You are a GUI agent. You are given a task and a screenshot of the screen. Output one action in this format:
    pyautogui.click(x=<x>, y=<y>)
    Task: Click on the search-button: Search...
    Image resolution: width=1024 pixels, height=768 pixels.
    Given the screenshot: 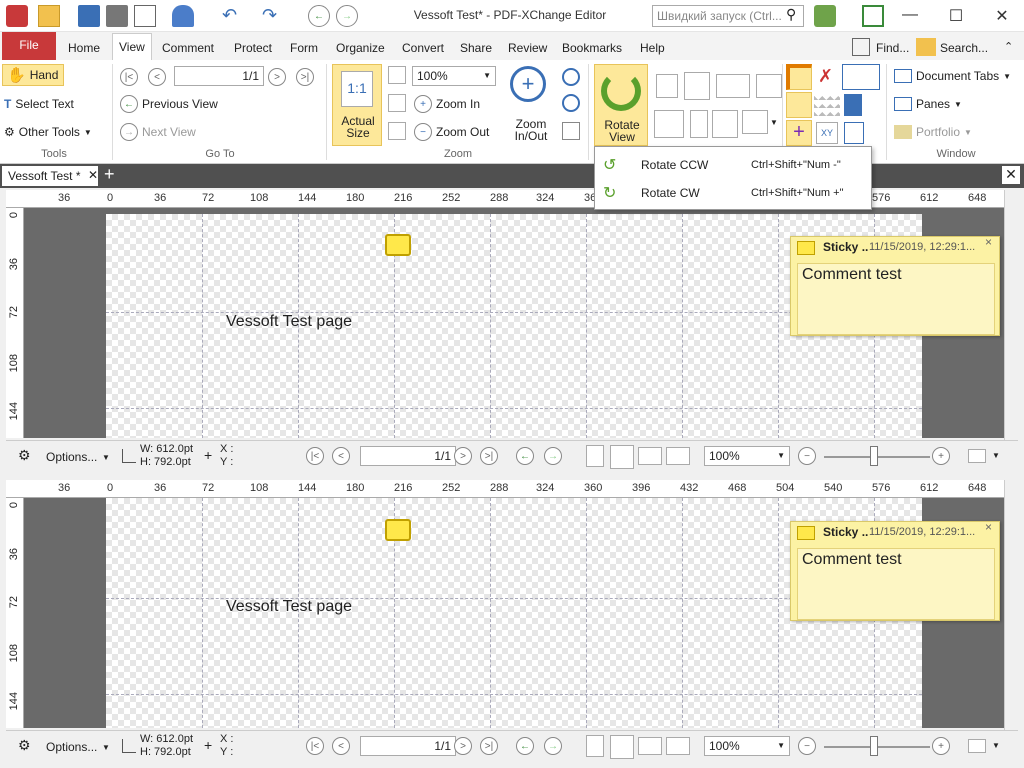 What is the action you would take?
    pyautogui.click(x=964, y=49)
    